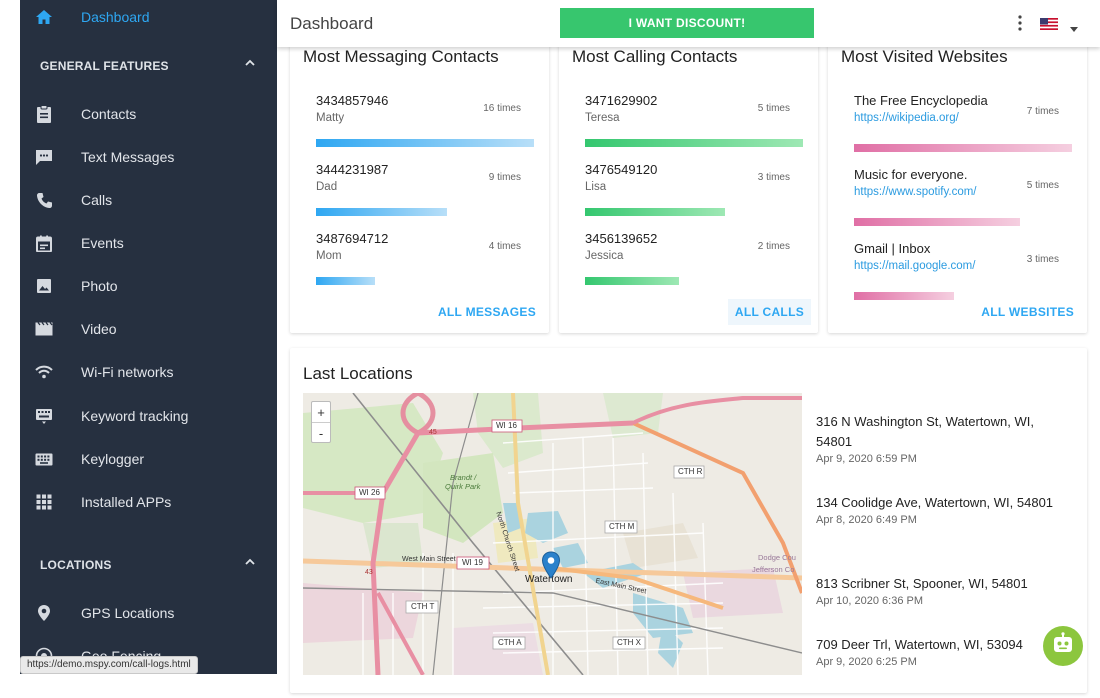 The height and width of the screenshot is (698, 1100). What do you see at coordinates (369, 492) in the screenshot?
I see `map-label: WI 26` at bounding box center [369, 492].